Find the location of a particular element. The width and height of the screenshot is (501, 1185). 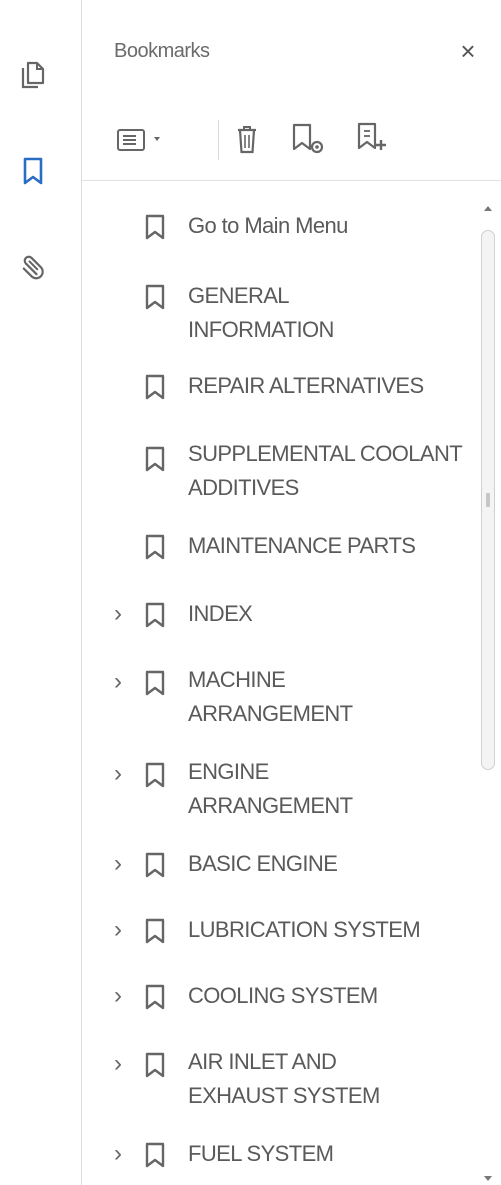

bookmark-item-supplemental-coolant-additives: SUPPLEMENTAL COOLANT ADDITIVES is located at coordinates (279, 473).